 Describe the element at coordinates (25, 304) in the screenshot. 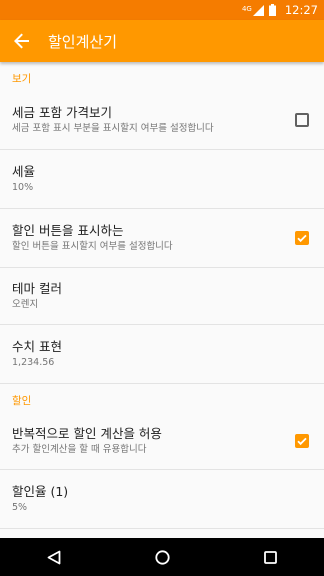

I see `pref-summary: 오렌지` at that location.